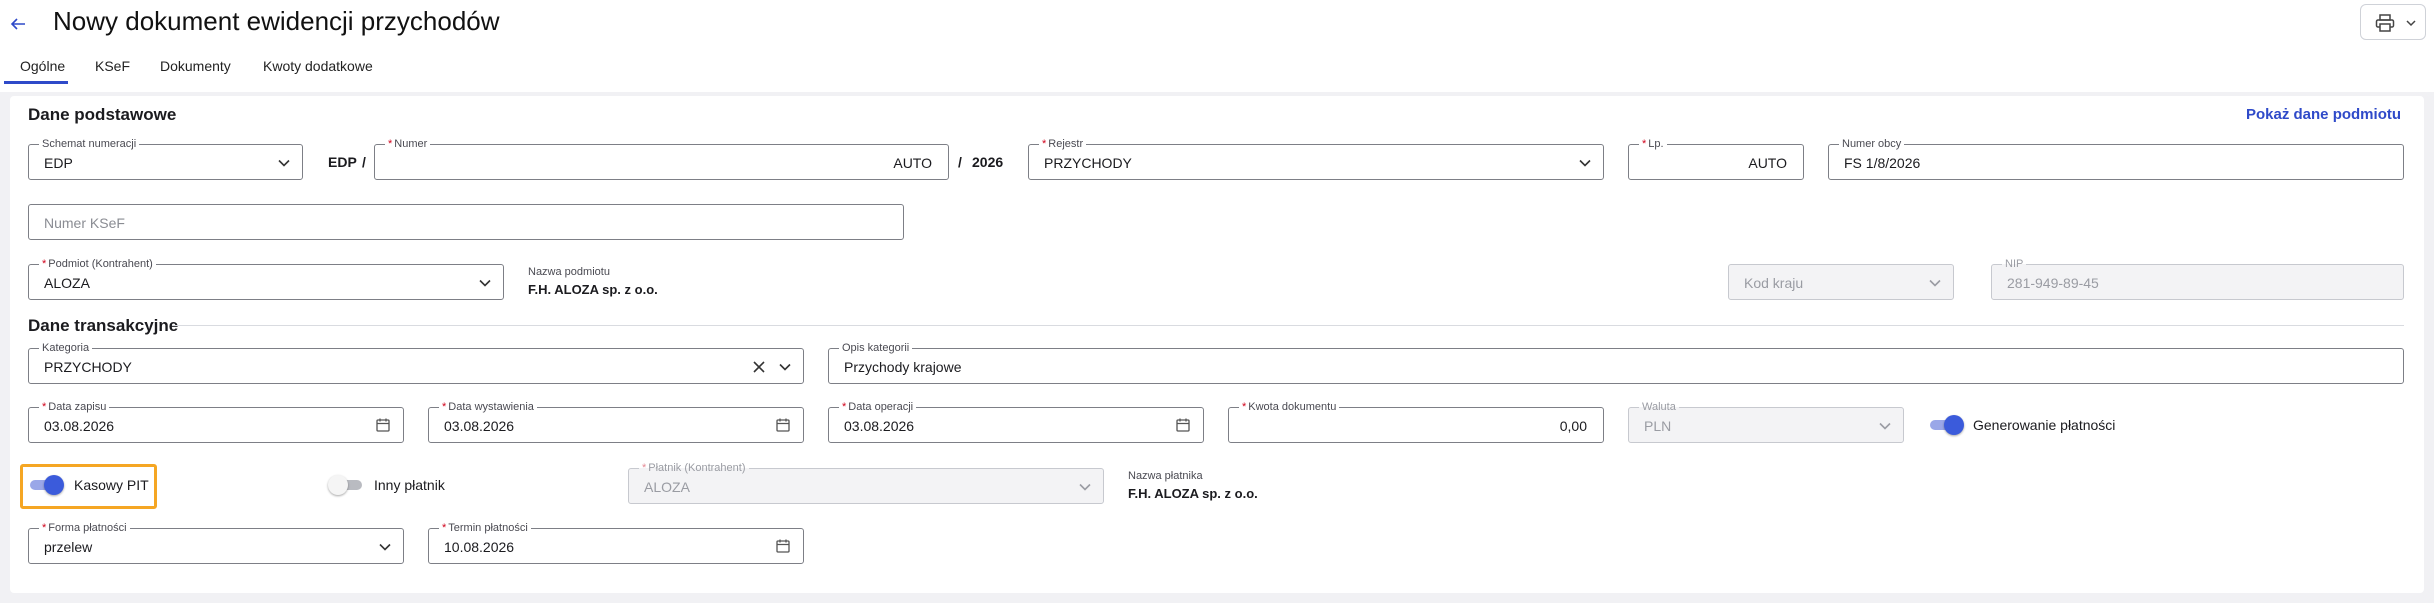 The width and height of the screenshot is (2434, 603). I want to click on numbering-scheme-value: EDP, so click(58, 163).